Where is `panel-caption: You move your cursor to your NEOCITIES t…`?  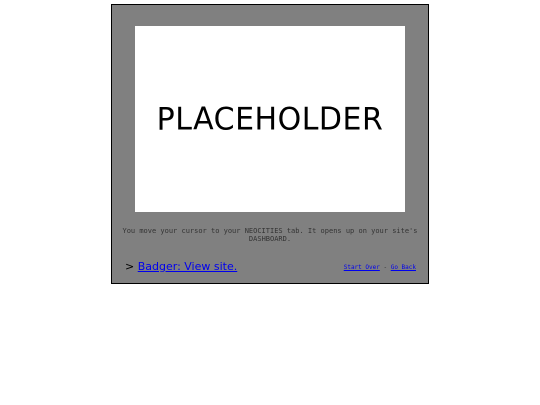 panel-caption: You move your cursor to your NEOCITIES t… is located at coordinates (270, 235).